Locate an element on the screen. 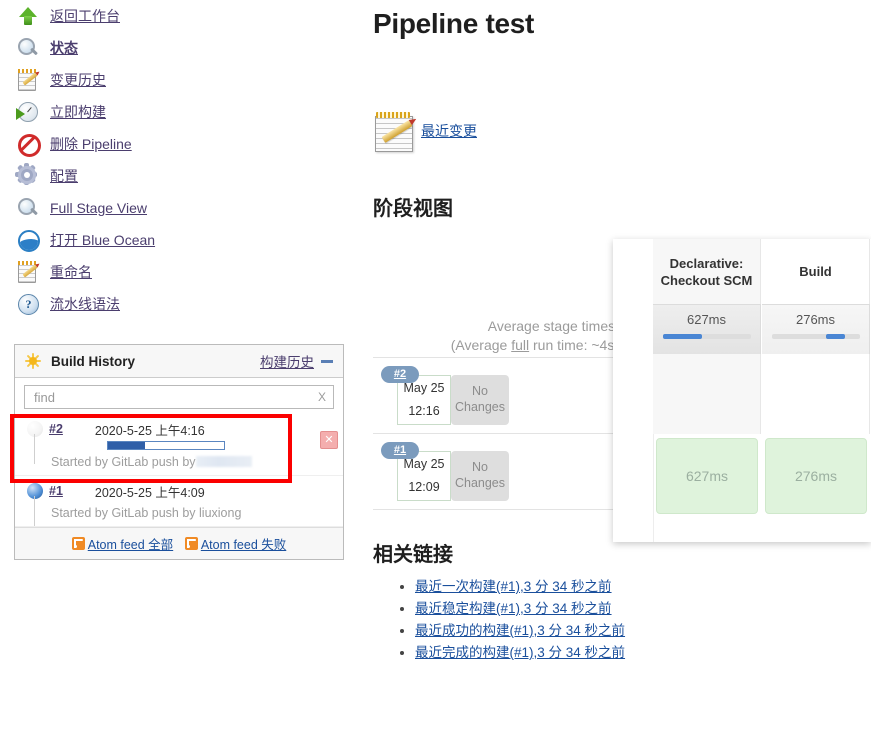 The height and width of the screenshot is (742, 871). stage-average-cell: 627ms is located at coordinates (707, 329).